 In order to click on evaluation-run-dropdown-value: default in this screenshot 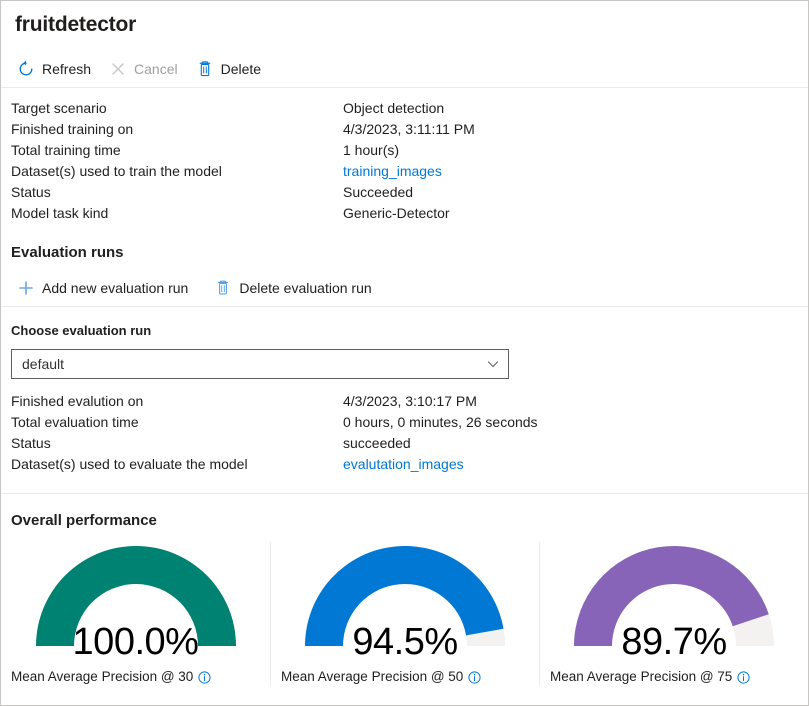, I will do `click(43, 364)`.